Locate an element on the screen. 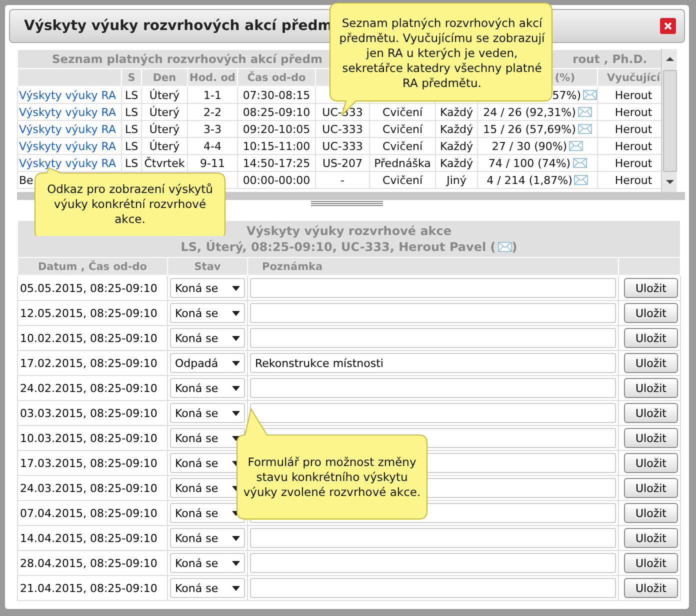  date-cell: 24.03.2015, 08:25-09:10 is located at coordinates (93, 488).